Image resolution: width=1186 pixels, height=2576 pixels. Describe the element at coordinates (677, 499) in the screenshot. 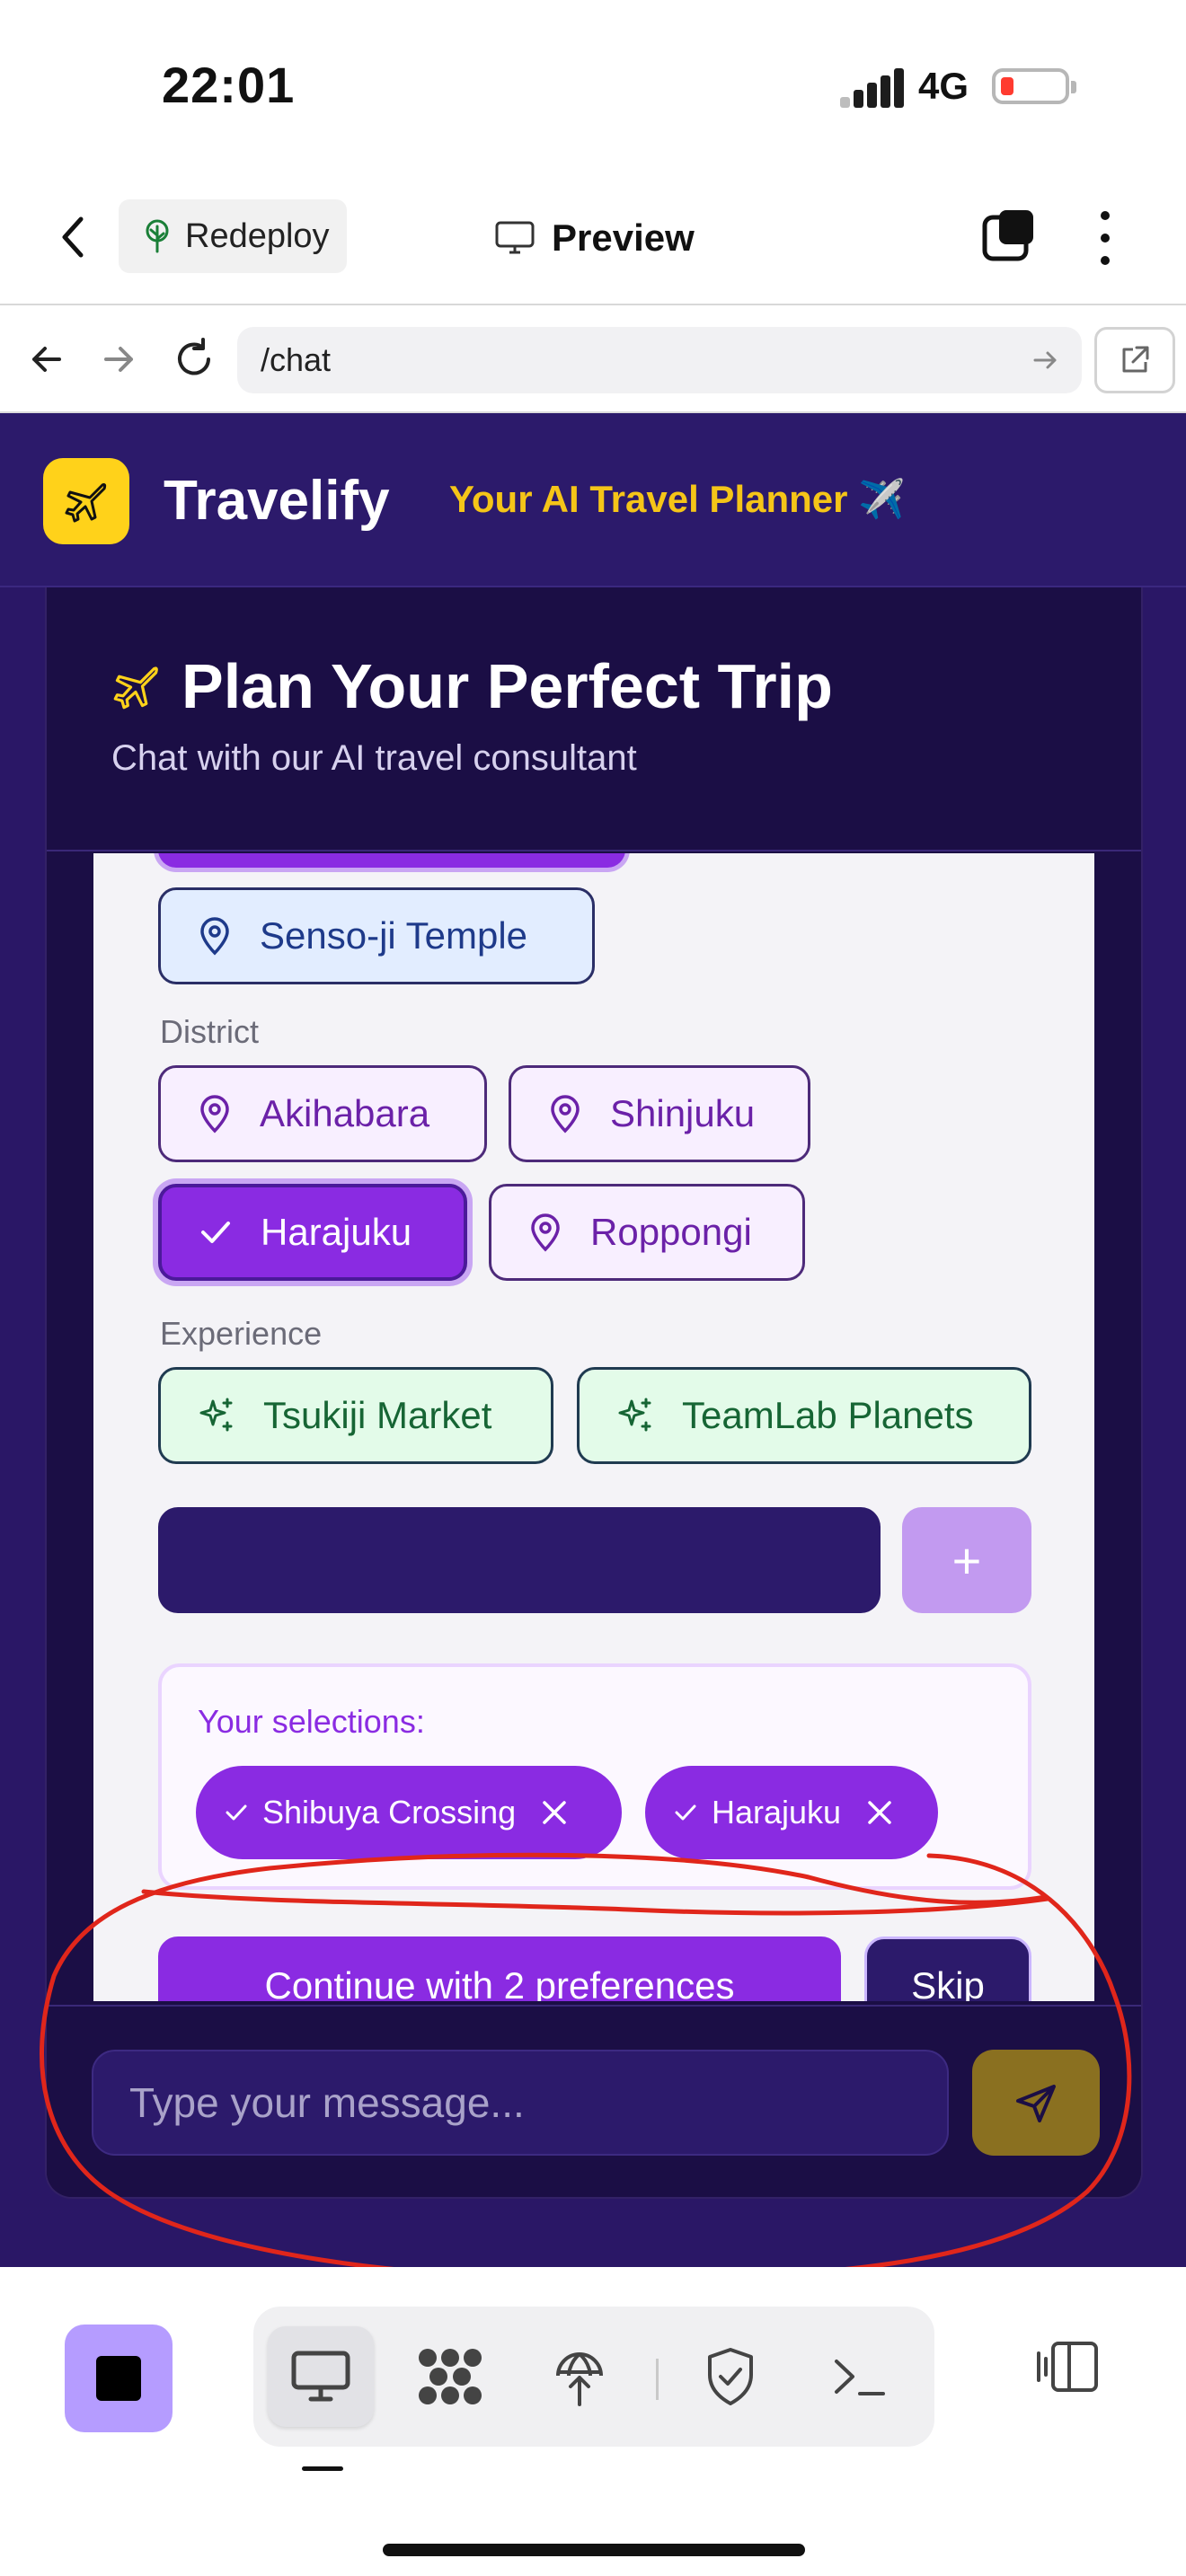

I see `app-tagline: Your AI Travel Planner ✈️` at that location.